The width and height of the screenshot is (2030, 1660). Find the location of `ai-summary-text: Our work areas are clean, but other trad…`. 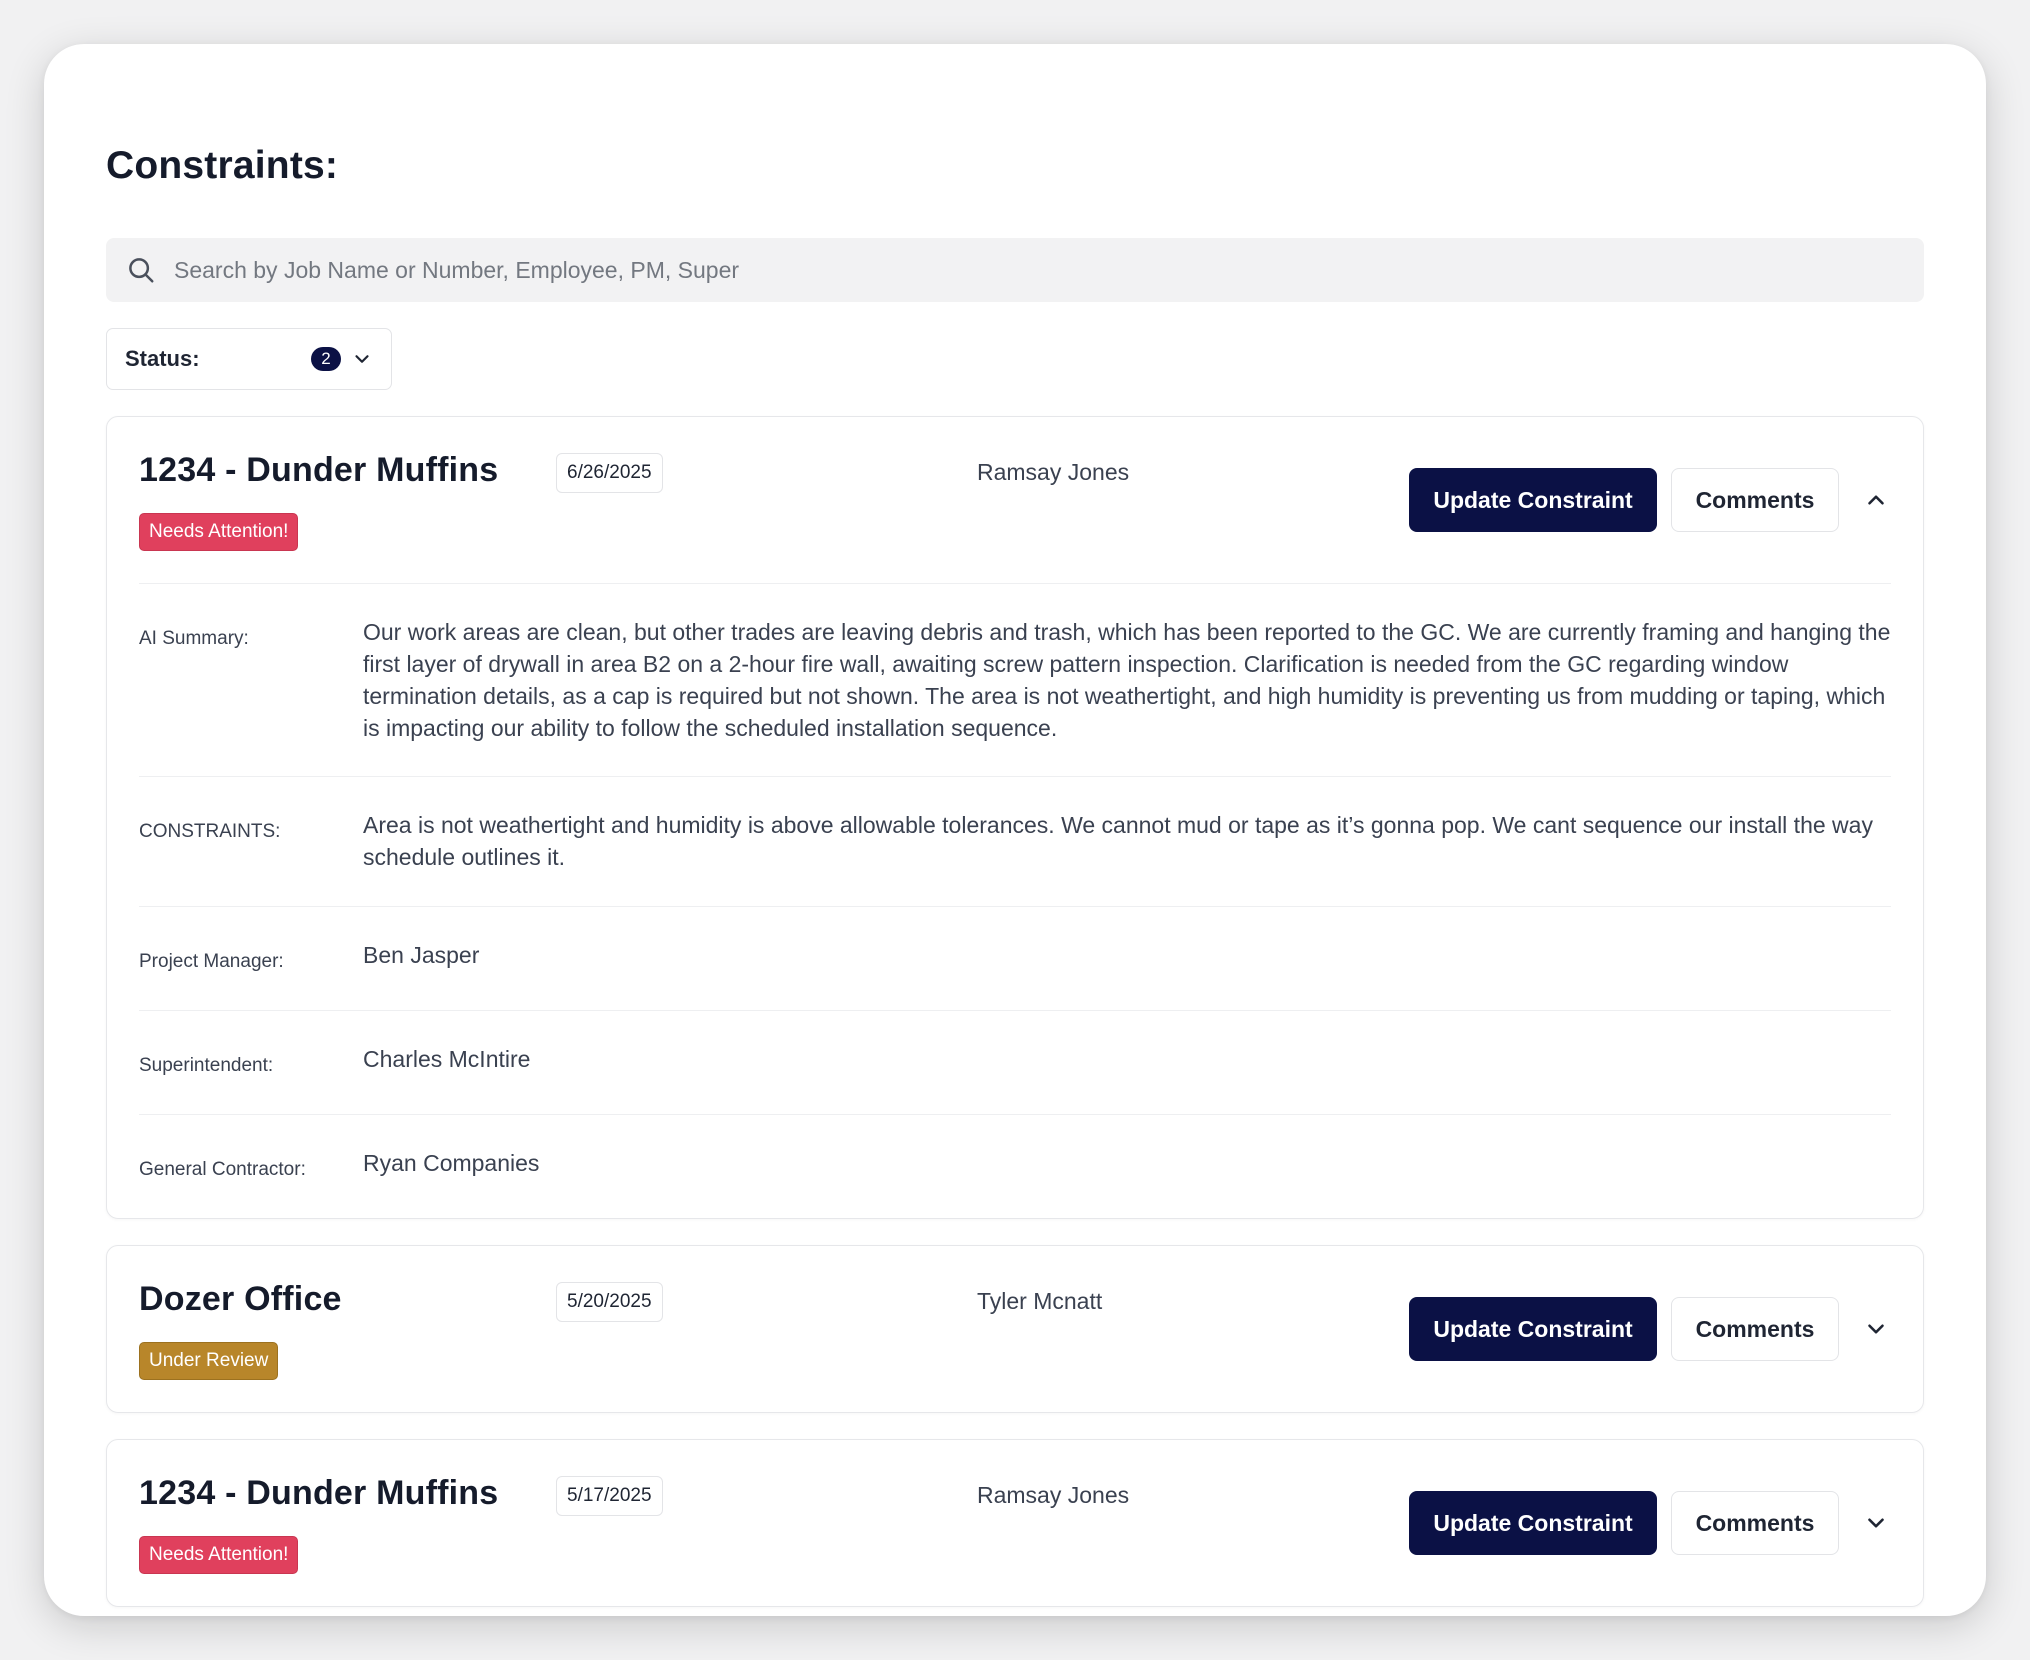

ai-summary-text: Our work areas are clean, but other trad… is located at coordinates (1127, 680).